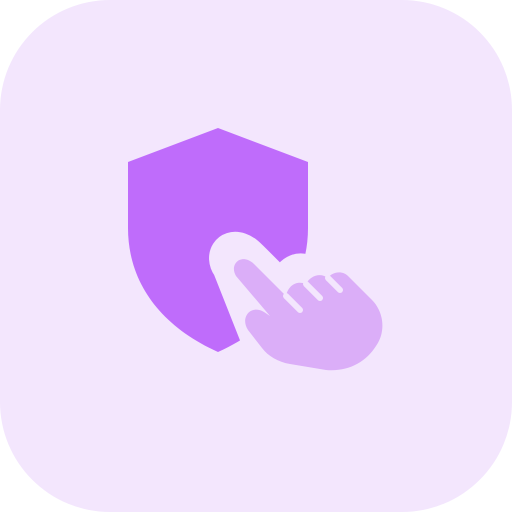  I want to click on pointing-hand-icon, so click(306, 310).